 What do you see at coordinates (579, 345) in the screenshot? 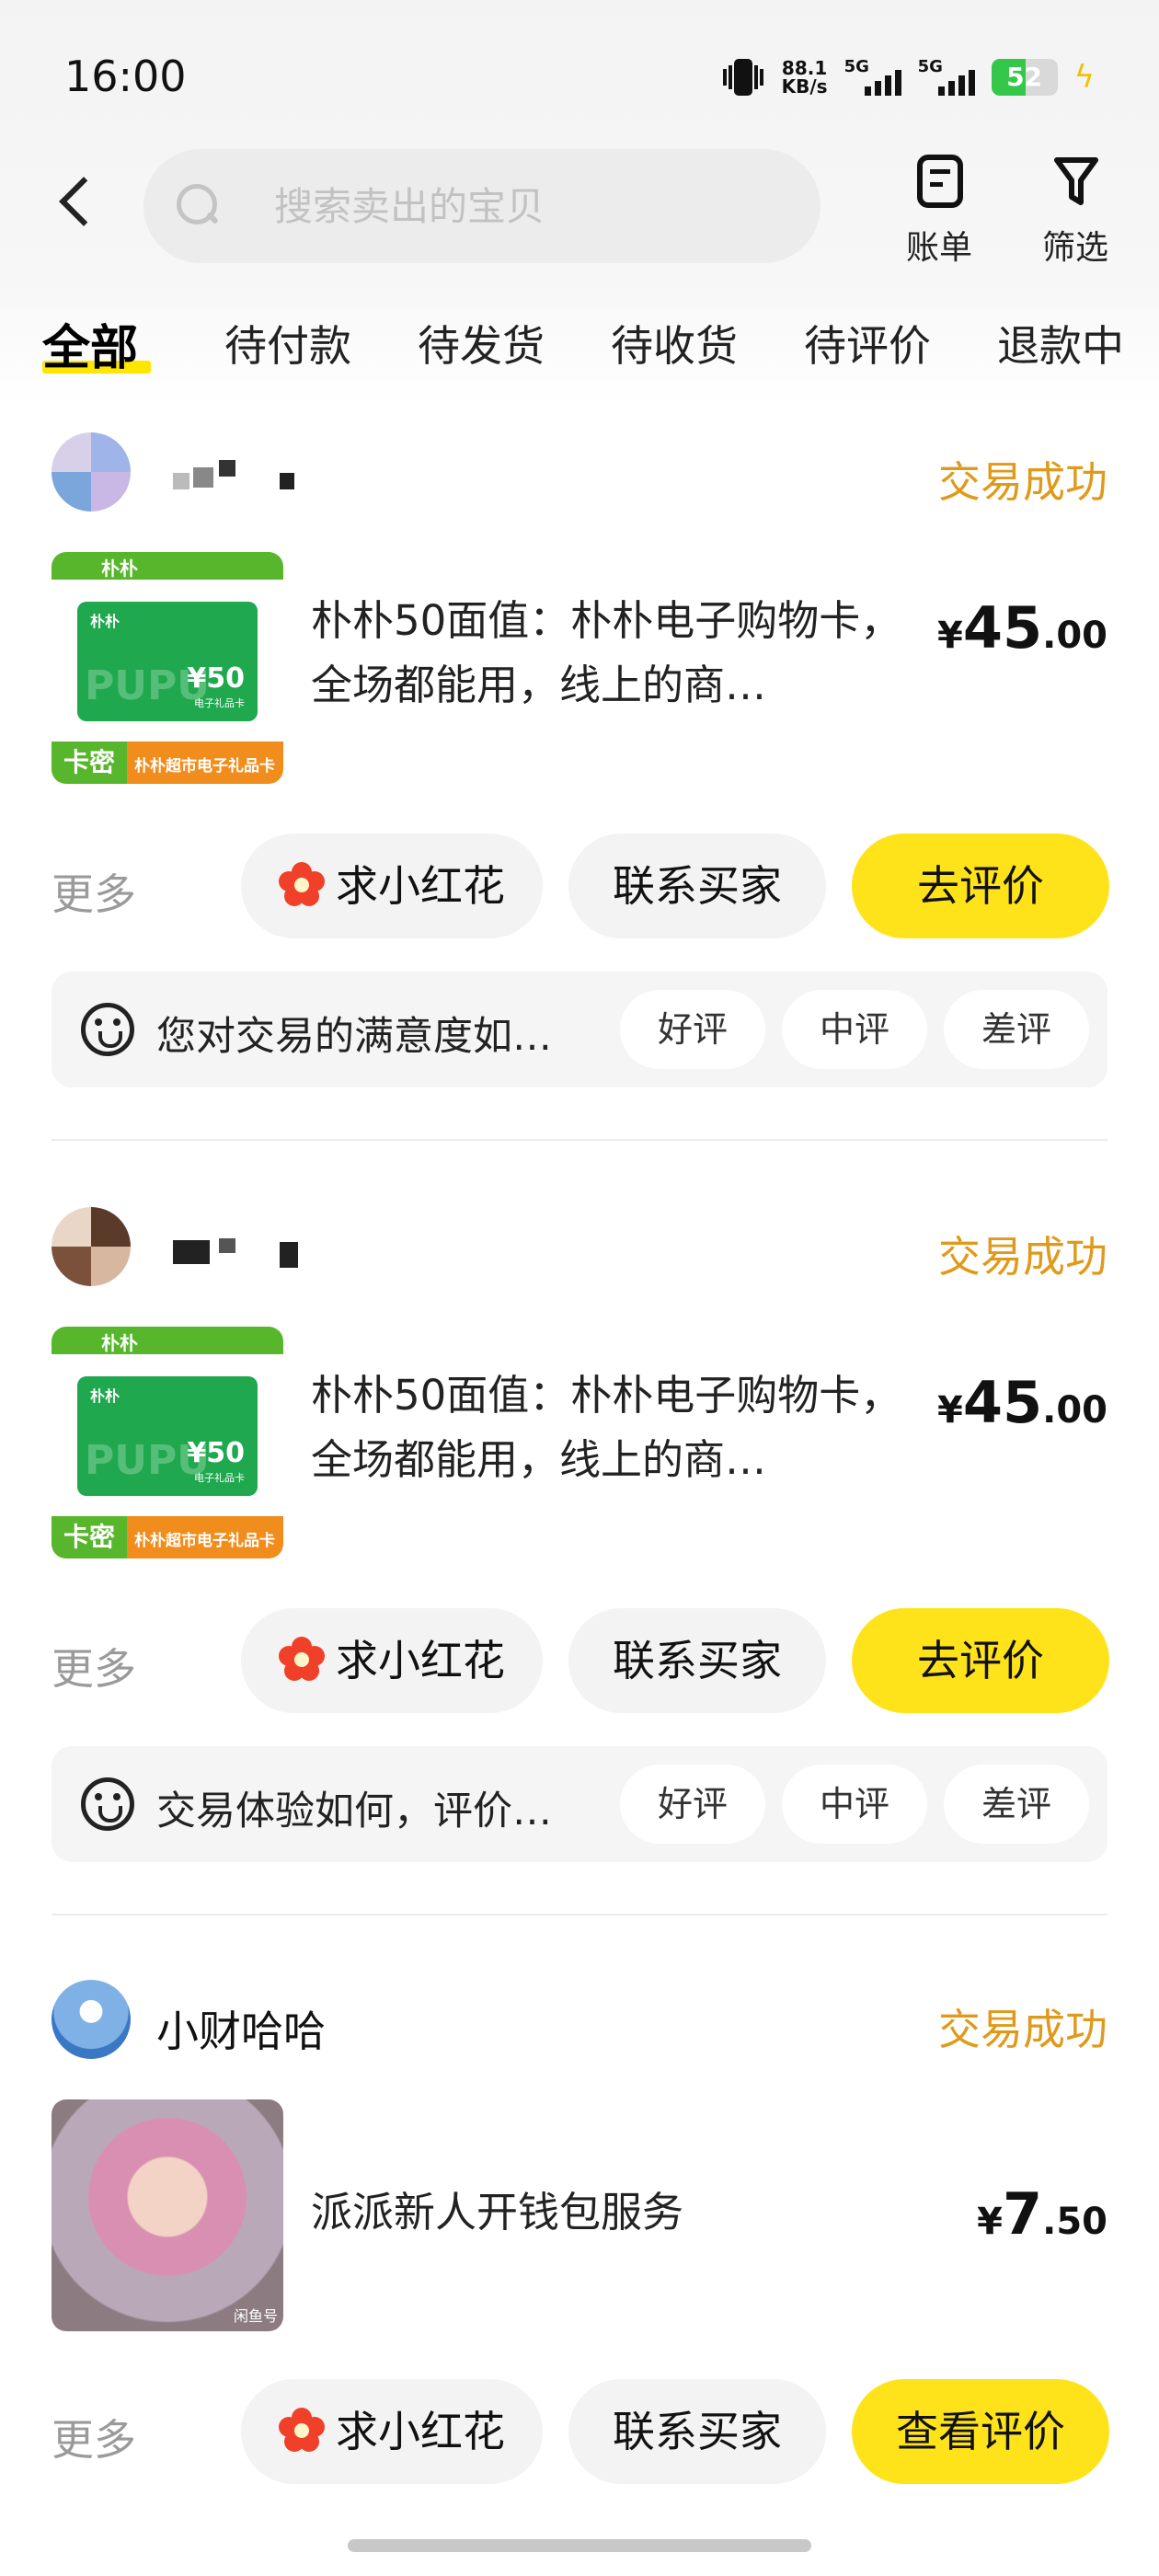
I see `order-tabs: 全部 待付款 待发货 待收货 待评价 退款中` at bounding box center [579, 345].